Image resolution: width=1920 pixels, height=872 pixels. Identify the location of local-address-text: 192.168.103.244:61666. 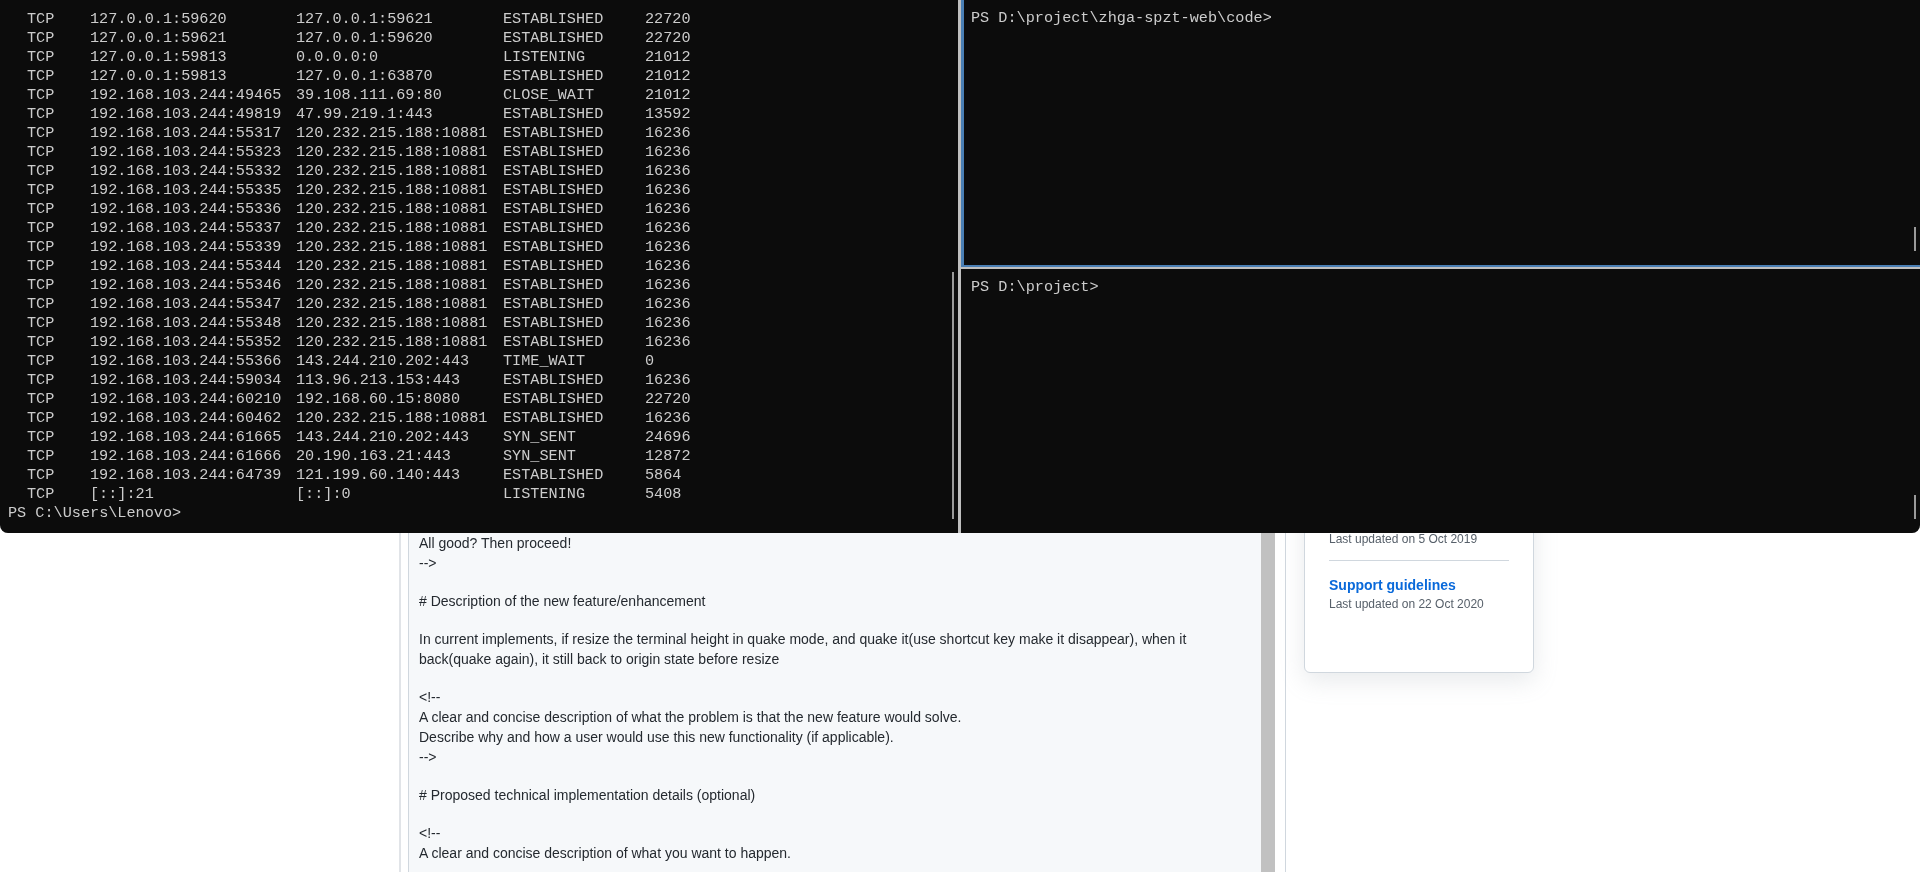
(186, 456).